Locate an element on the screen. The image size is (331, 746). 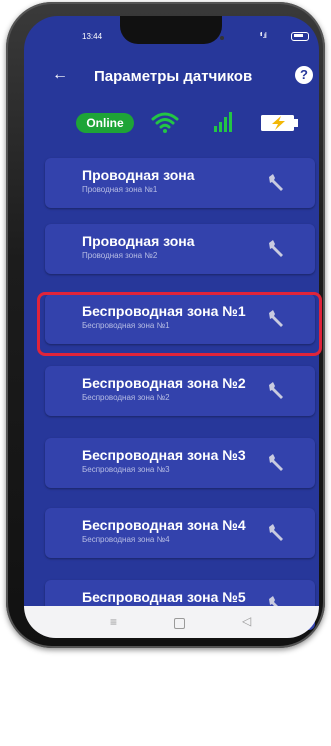
zone-subtitle: Беспроводная зона №3 is located at coordinates (126, 469).